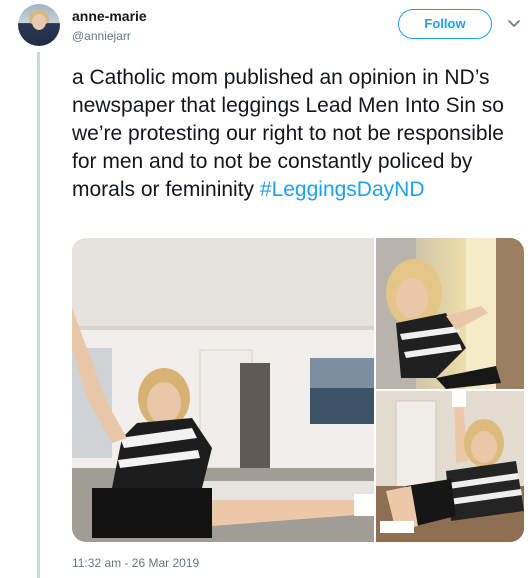 This screenshot has width=532, height=578. What do you see at coordinates (135, 563) in the screenshot?
I see `tweet-timestamp: 11:32 am - 26 Mar 2019` at bounding box center [135, 563].